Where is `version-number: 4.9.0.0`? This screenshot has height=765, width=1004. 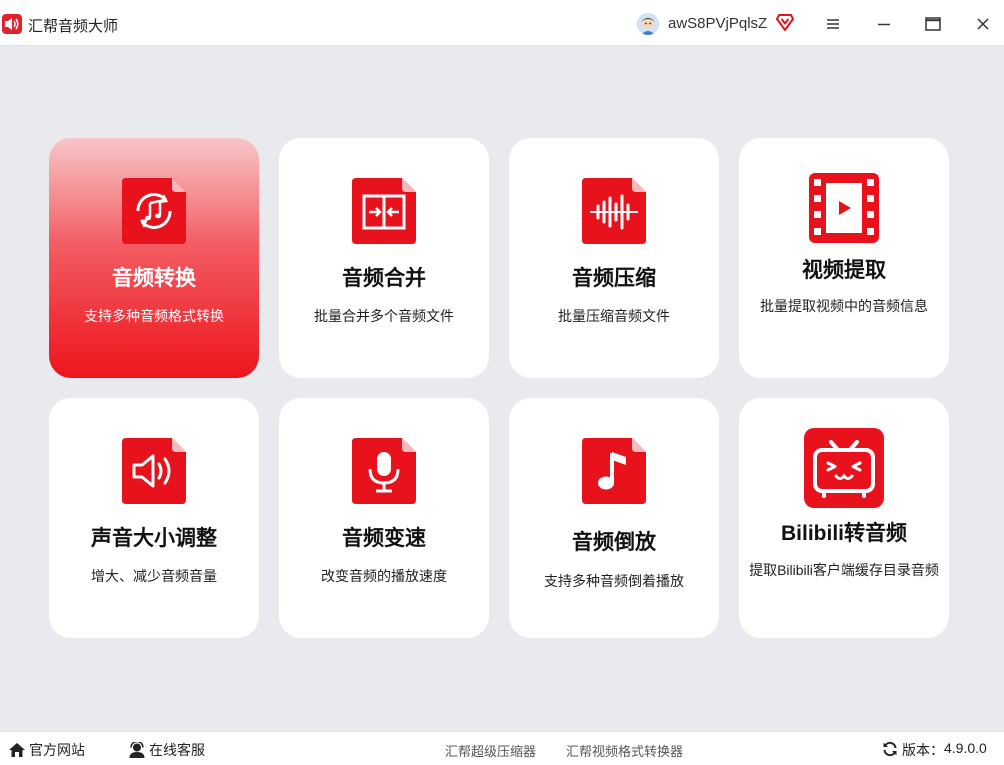
version-number: 4.9.0.0 is located at coordinates (965, 748).